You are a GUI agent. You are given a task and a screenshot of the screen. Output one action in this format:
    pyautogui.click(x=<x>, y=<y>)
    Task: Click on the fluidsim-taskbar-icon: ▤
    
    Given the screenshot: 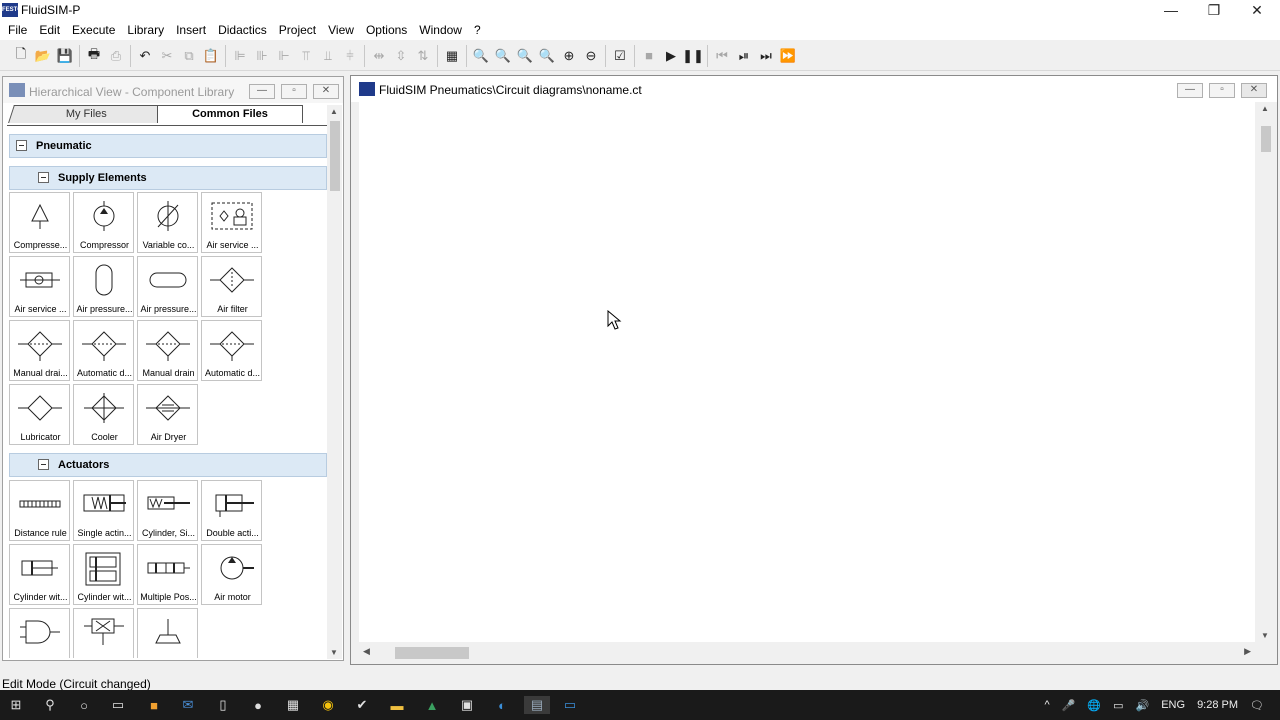 What is the action you would take?
    pyautogui.click(x=537, y=705)
    